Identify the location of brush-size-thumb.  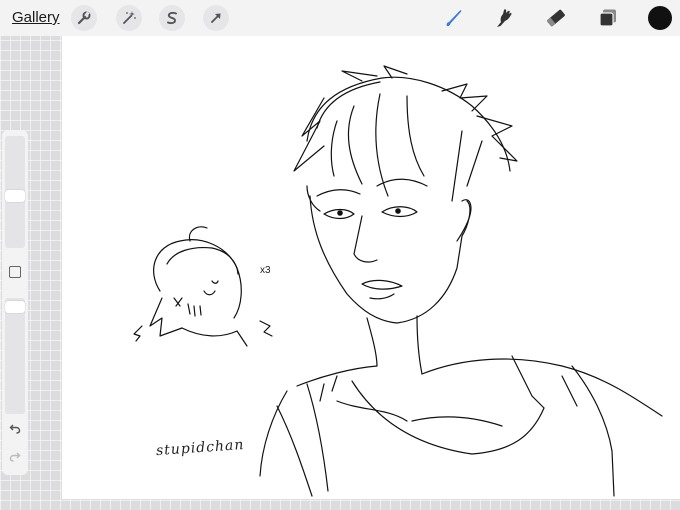
(15, 196).